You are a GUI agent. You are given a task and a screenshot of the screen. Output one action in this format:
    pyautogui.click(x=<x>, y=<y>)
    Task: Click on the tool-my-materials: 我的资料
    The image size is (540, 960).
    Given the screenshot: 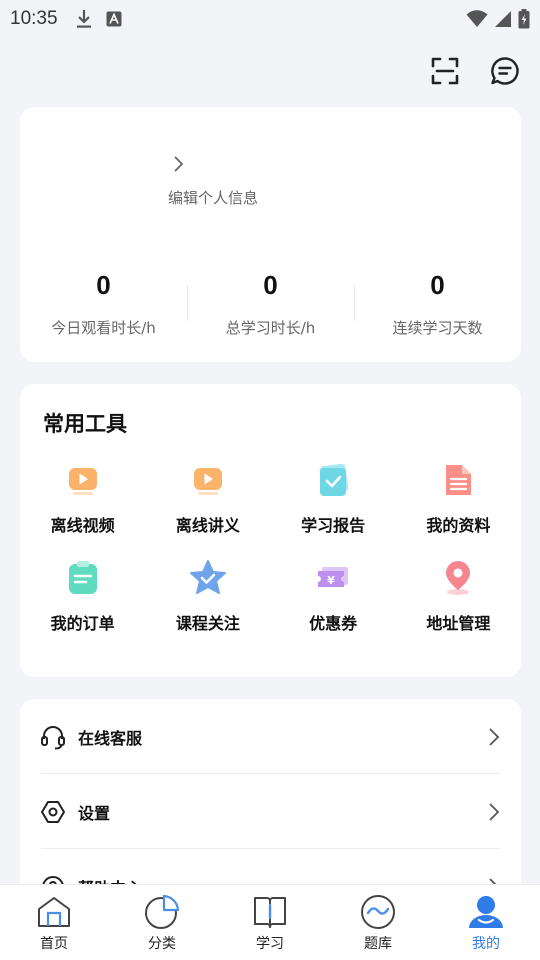 What is the action you would take?
    pyautogui.click(x=458, y=498)
    